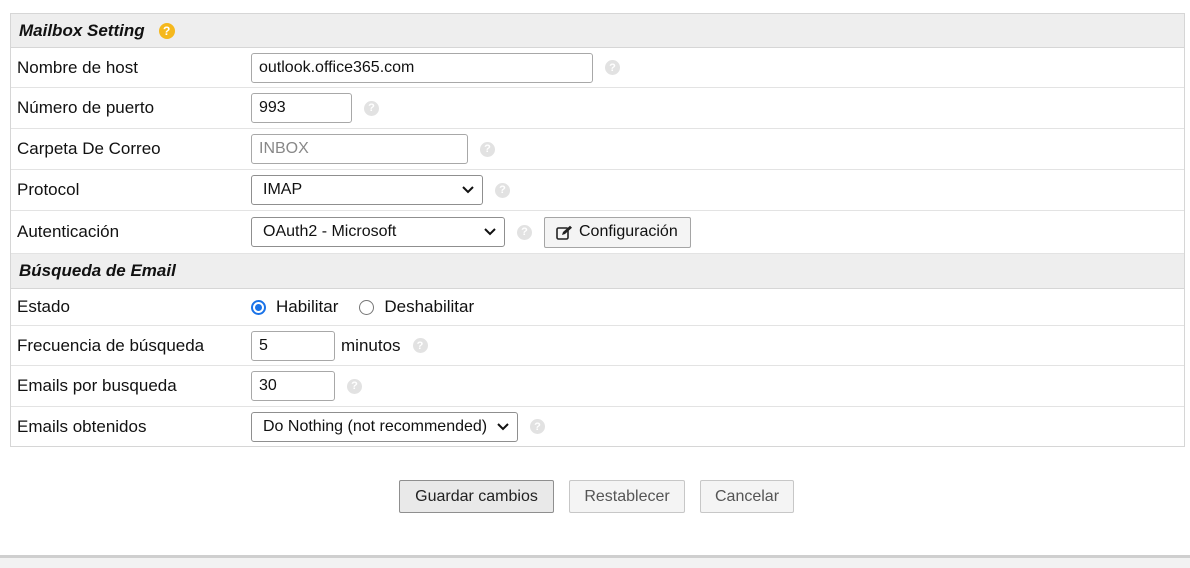 The image size is (1190, 568). Describe the element at coordinates (307, 307) in the screenshot. I see `enable-radio-label: Habilitar` at that location.